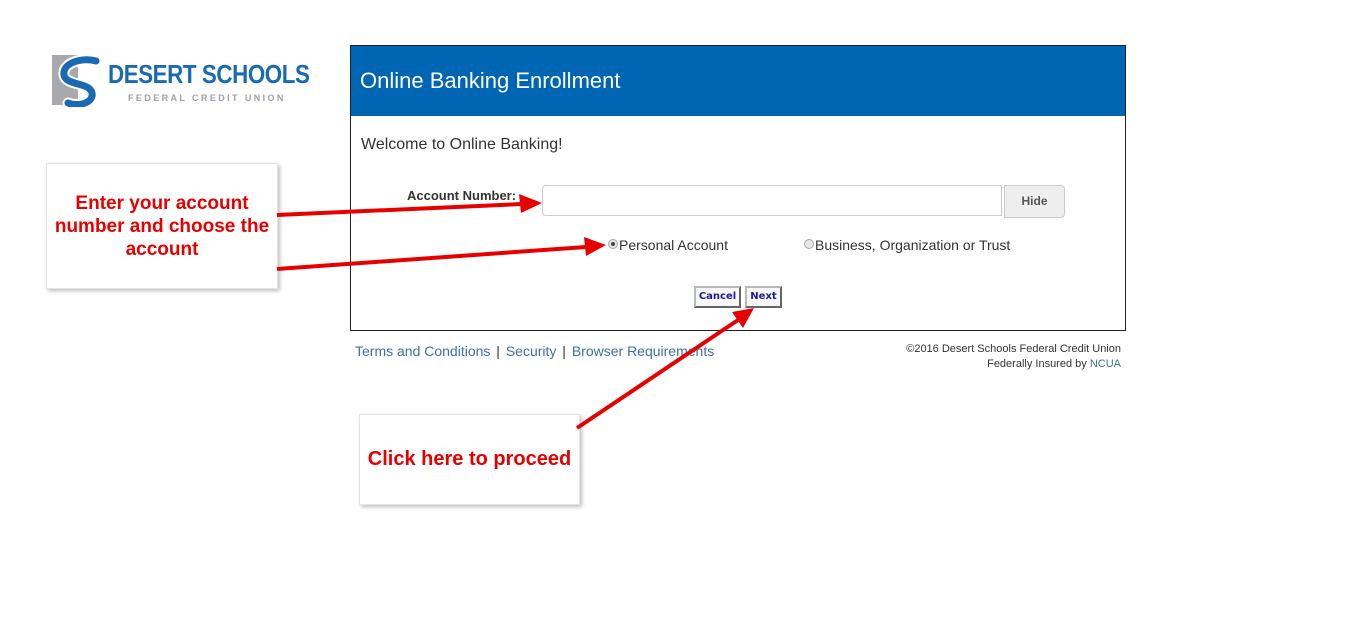  Describe the element at coordinates (809, 244) in the screenshot. I see `radio-unchecked-icon` at that location.